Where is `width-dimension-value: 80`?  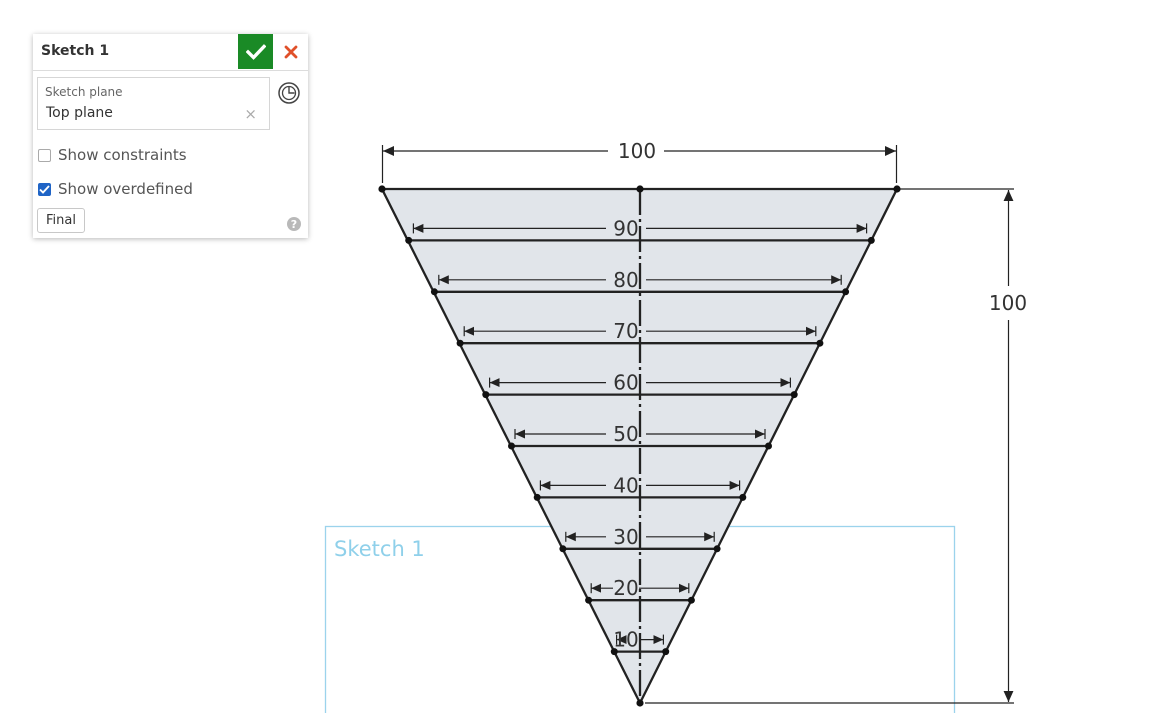
width-dimension-value: 80 is located at coordinates (625, 280).